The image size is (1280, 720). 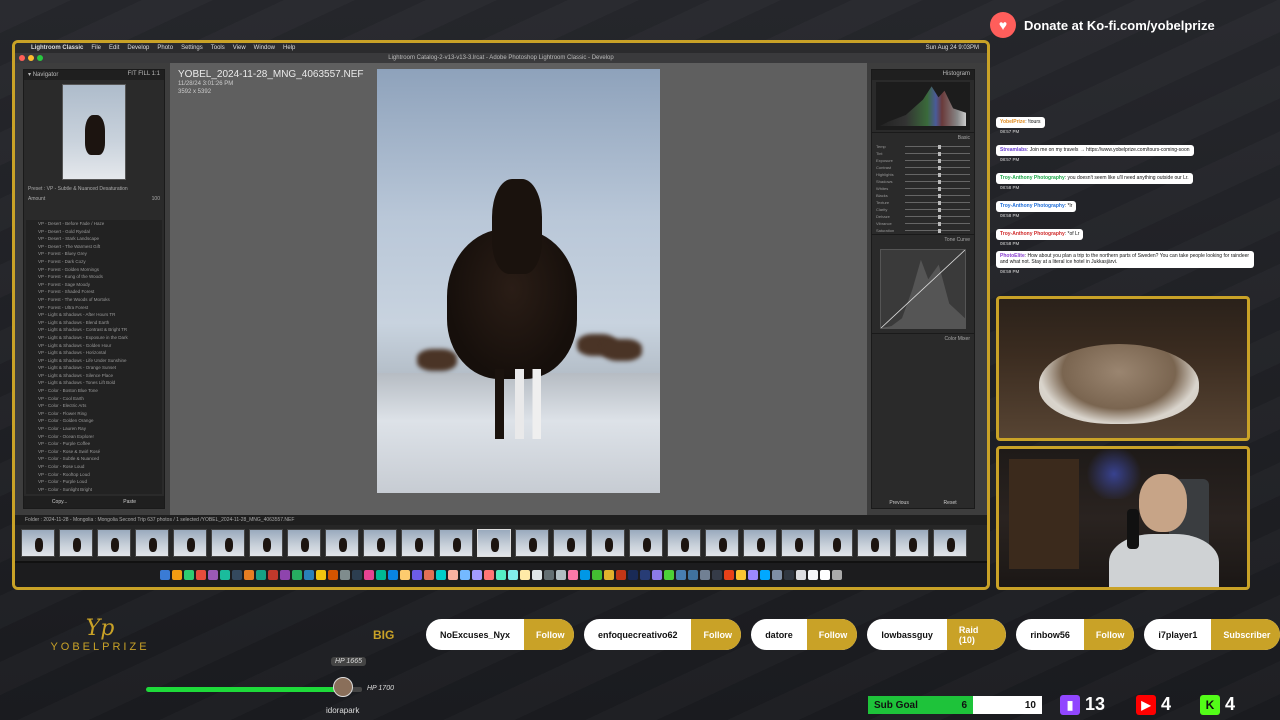 What do you see at coordinates (923, 195) in the screenshot?
I see `slider-blacks: Blacks` at bounding box center [923, 195].